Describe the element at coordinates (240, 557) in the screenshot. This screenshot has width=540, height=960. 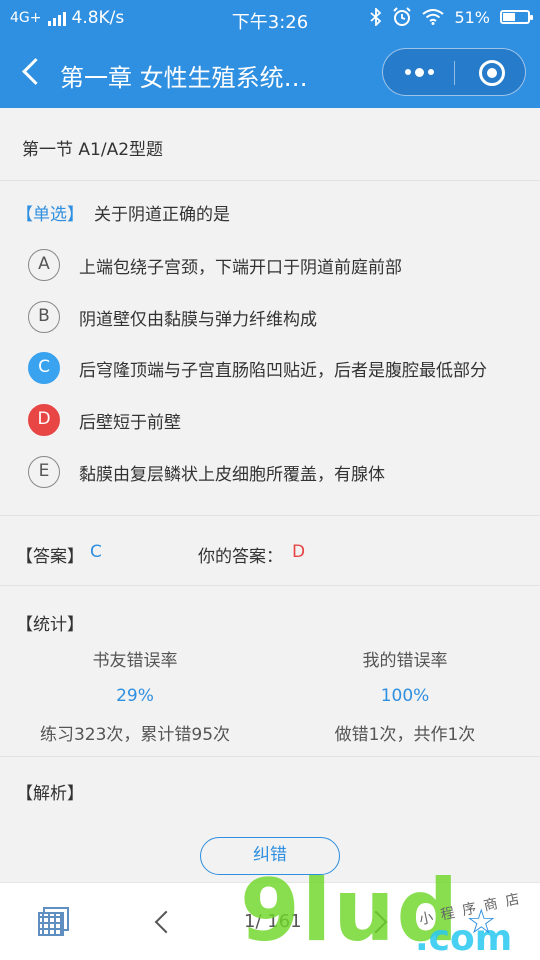
I see `your-answer-label: 你的答案：` at that location.